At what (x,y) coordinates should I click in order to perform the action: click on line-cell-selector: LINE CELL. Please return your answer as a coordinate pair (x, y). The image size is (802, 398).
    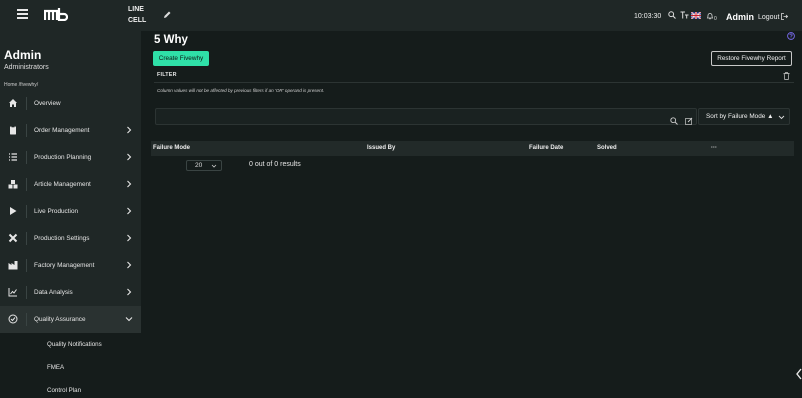
    Looking at the image, I should click on (137, 15).